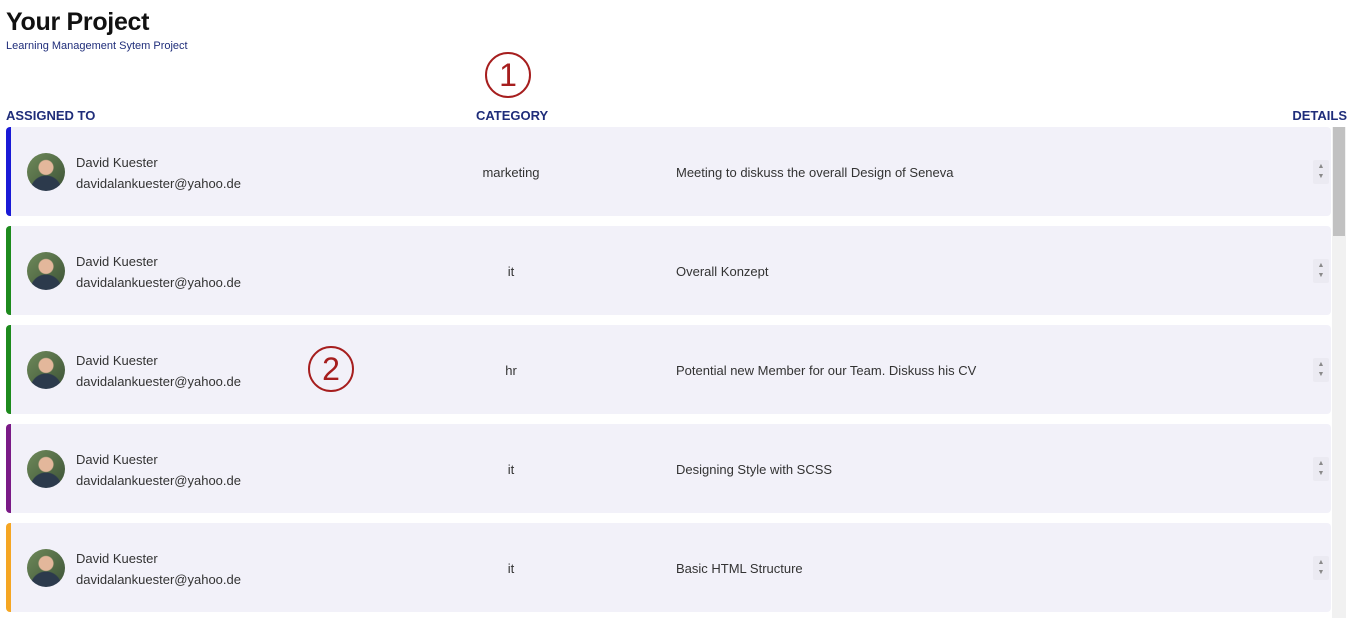 This screenshot has width=1358, height=618. I want to click on column-header-category: CATEGORY, so click(512, 115).